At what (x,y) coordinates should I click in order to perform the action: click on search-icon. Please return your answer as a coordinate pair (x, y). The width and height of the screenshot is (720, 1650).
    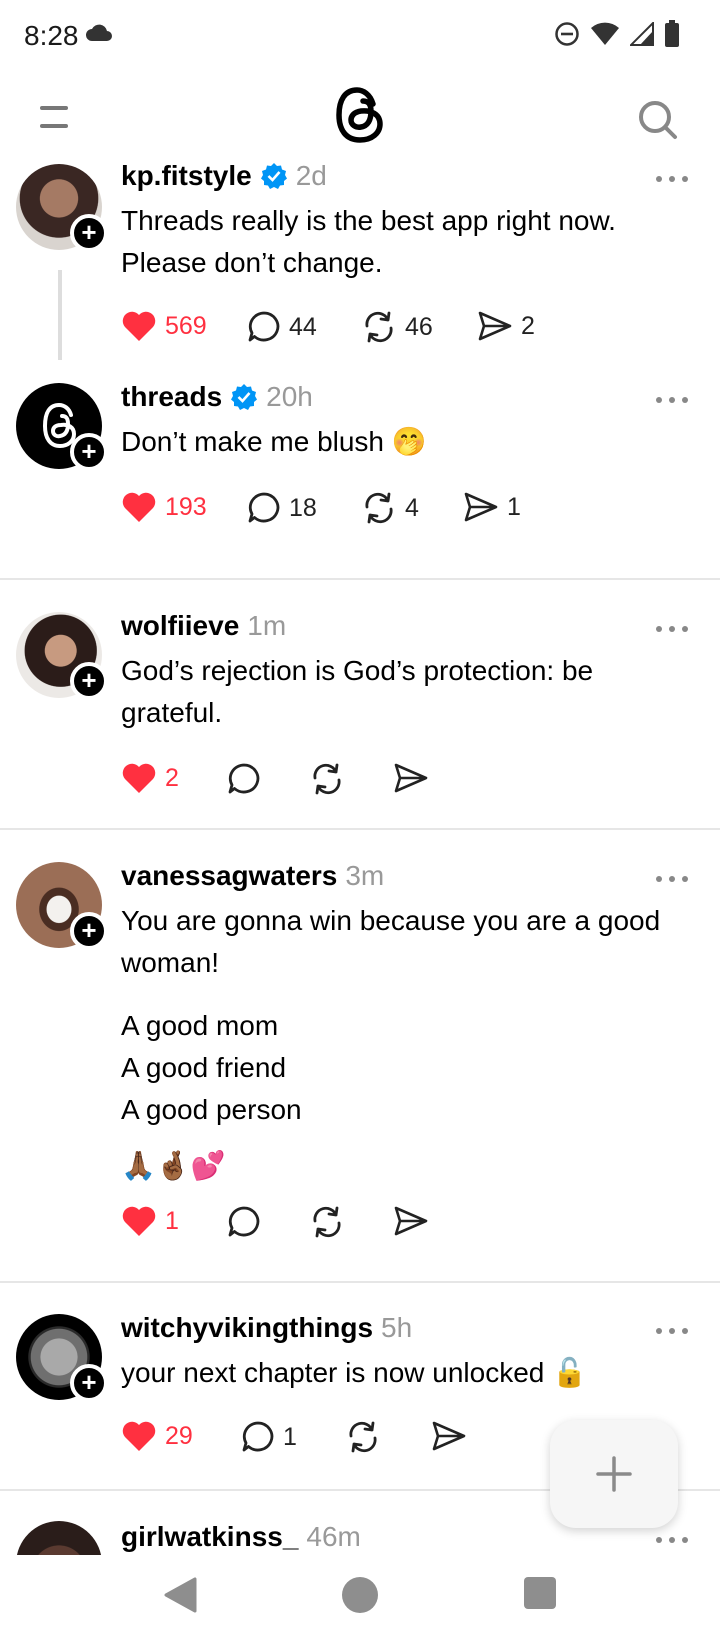
    Looking at the image, I should click on (658, 120).